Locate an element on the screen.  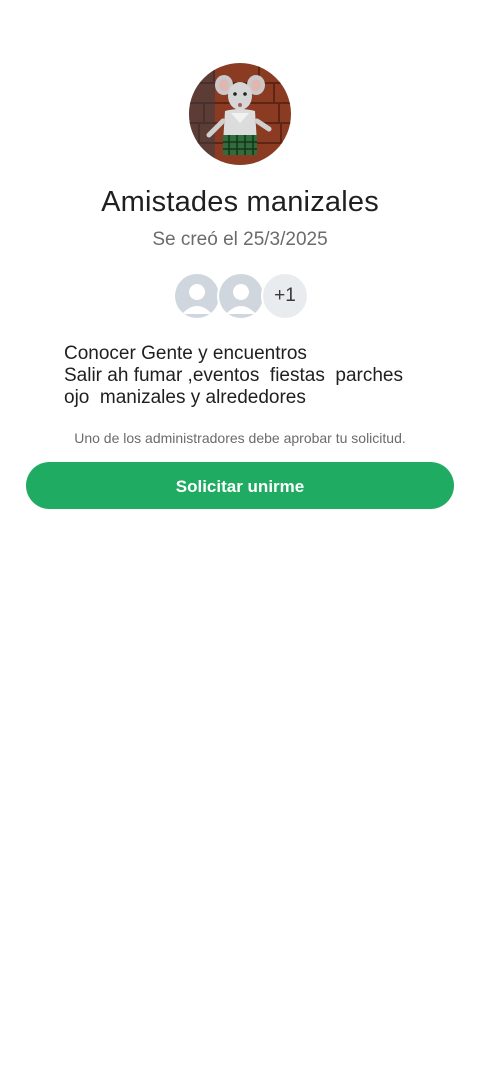
members-preview: +1 is located at coordinates (243, 296).